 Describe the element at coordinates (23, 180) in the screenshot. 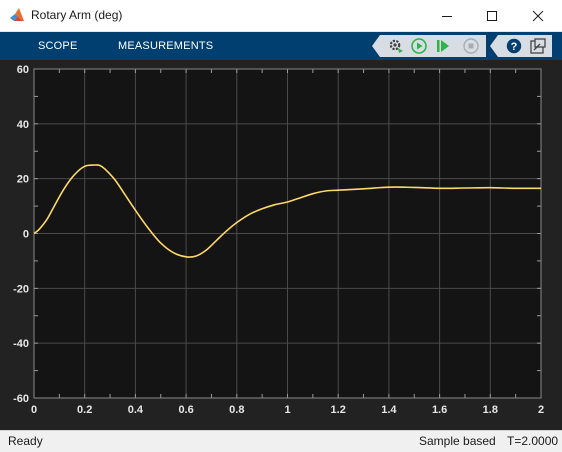

I see `y-tick-label: 20` at that location.